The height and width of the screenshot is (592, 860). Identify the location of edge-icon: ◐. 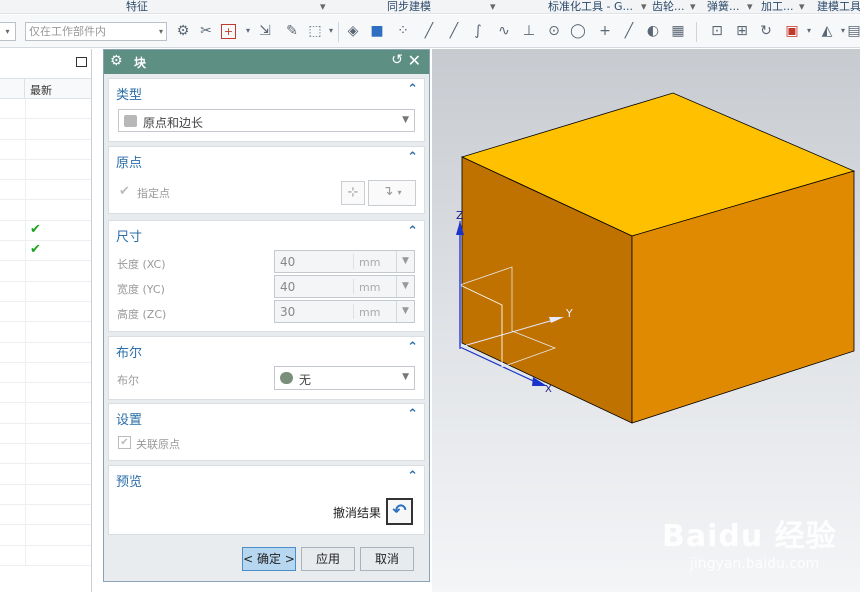
(653, 31).